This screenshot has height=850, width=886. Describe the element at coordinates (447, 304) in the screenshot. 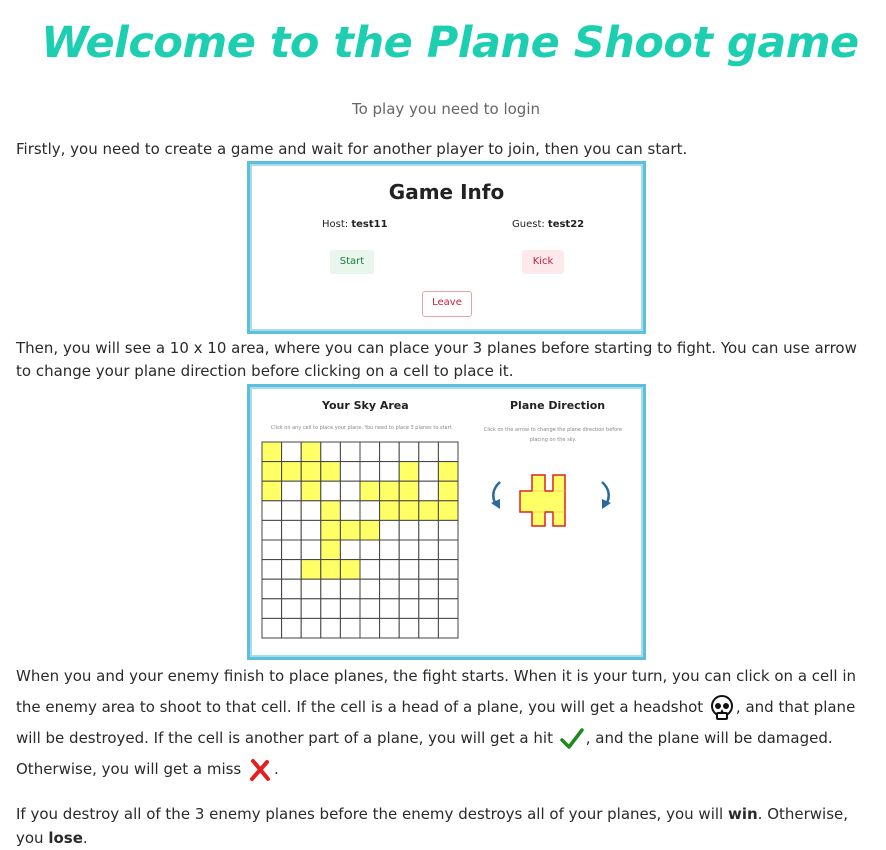

I see `leave-button: Leave` at that location.